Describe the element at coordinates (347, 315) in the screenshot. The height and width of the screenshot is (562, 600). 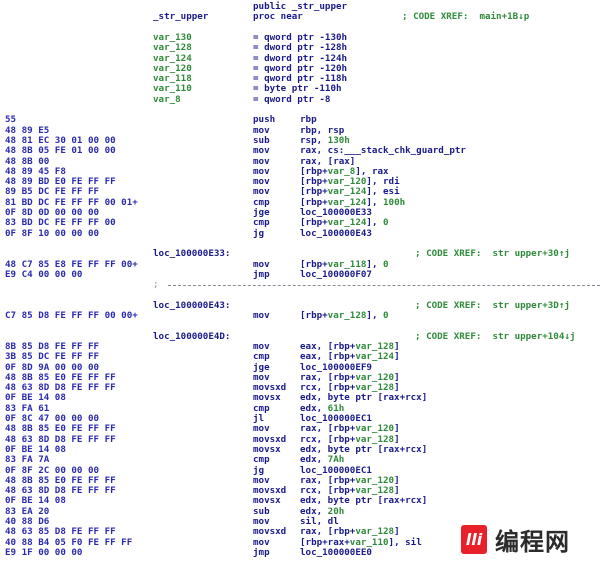
I see `operand-symbol: var_128` at that location.